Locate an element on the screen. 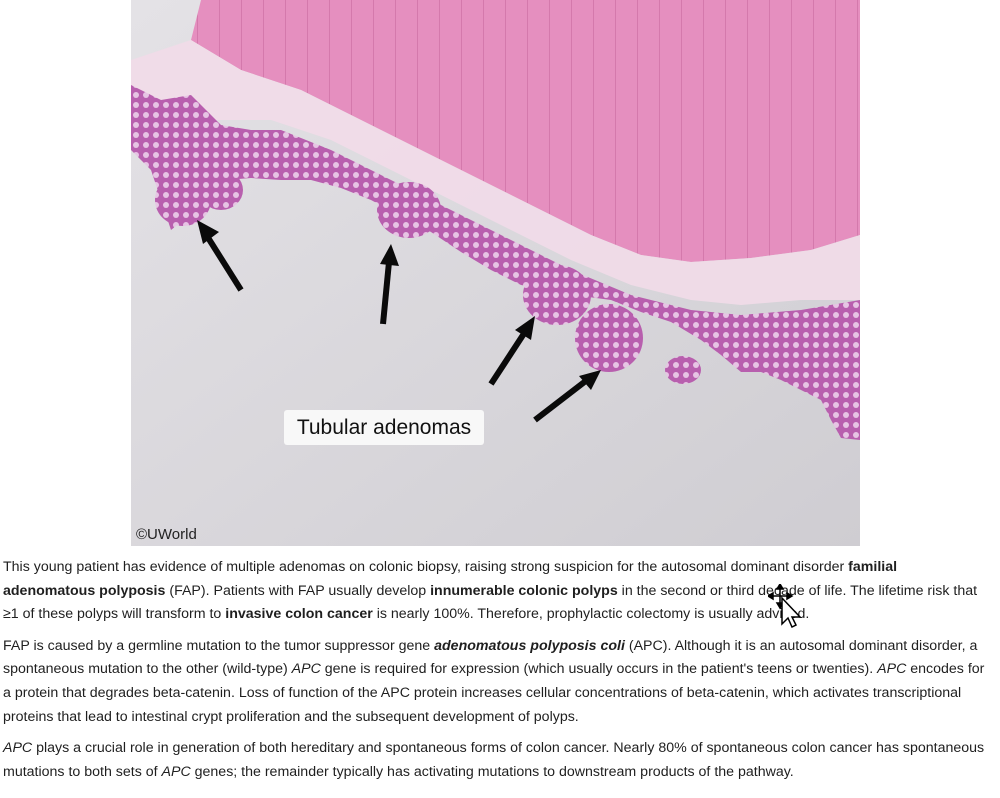 Image resolution: width=1000 pixels, height=798 pixels. text-run: (FAP). Patients with FAP usually develop is located at coordinates (298, 590).